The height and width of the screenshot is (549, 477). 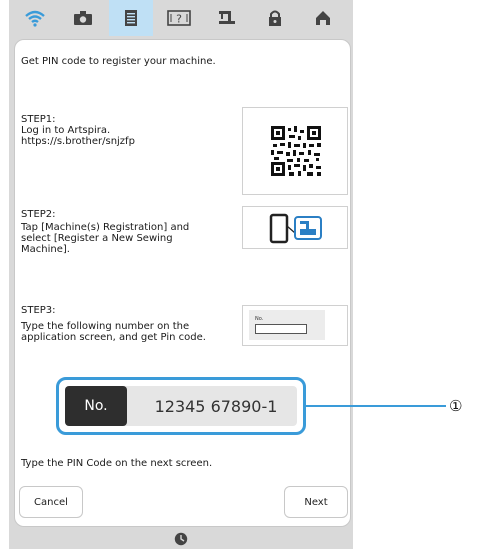 What do you see at coordinates (38, 310) in the screenshot?
I see `step3-title: STEP3:` at bounding box center [38, 310].